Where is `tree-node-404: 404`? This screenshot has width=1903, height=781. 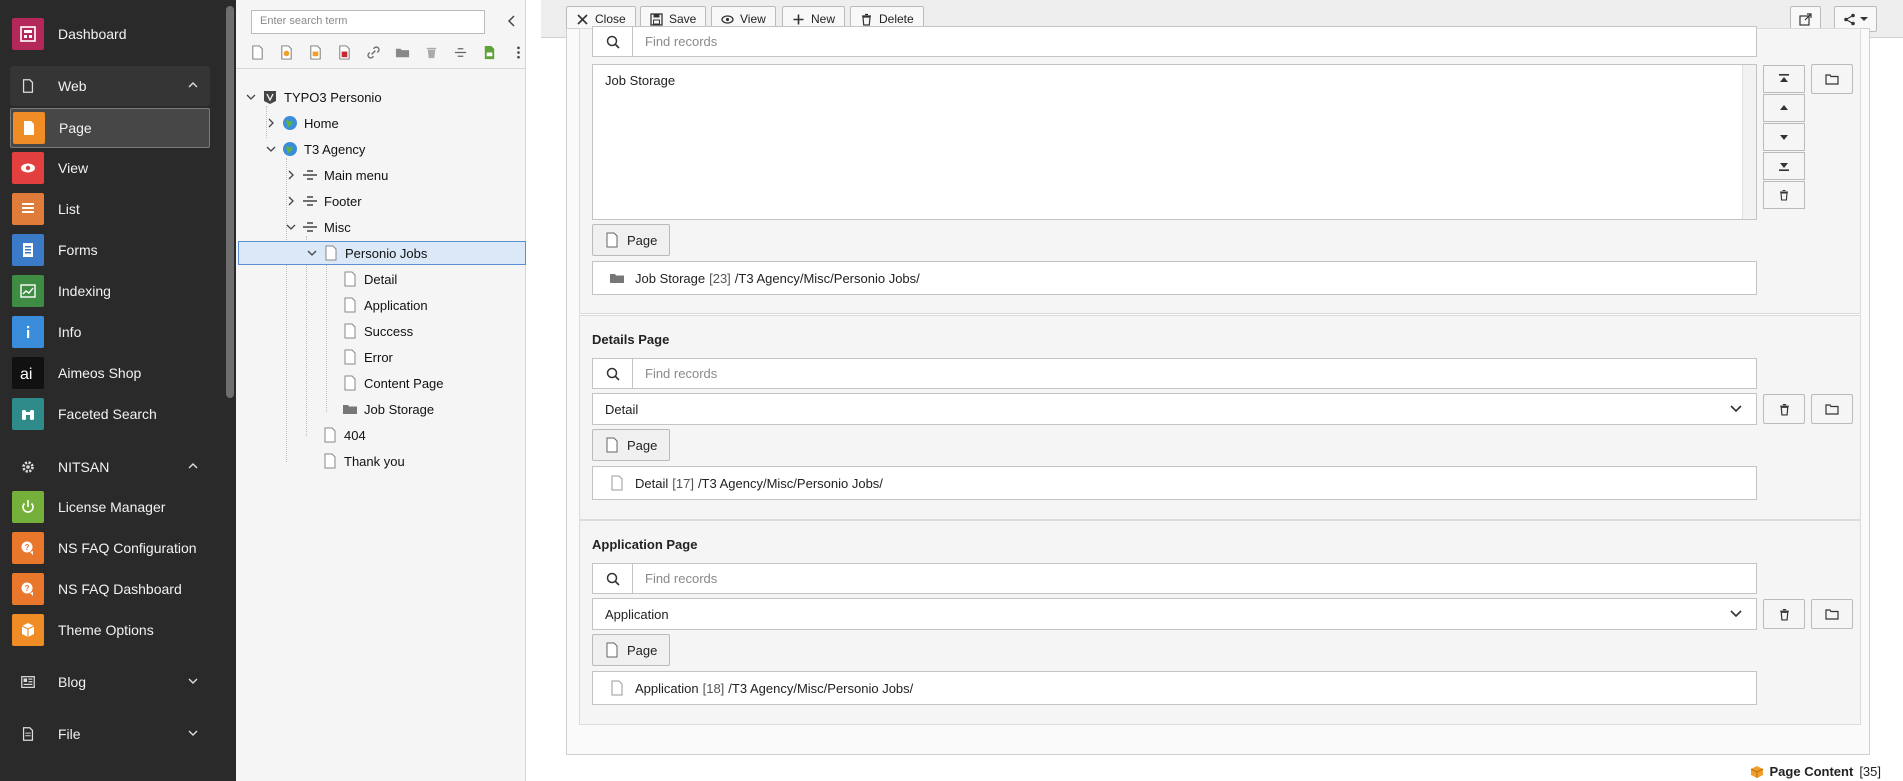 tree-node-404: 404 is located at coordinates (335, 435).